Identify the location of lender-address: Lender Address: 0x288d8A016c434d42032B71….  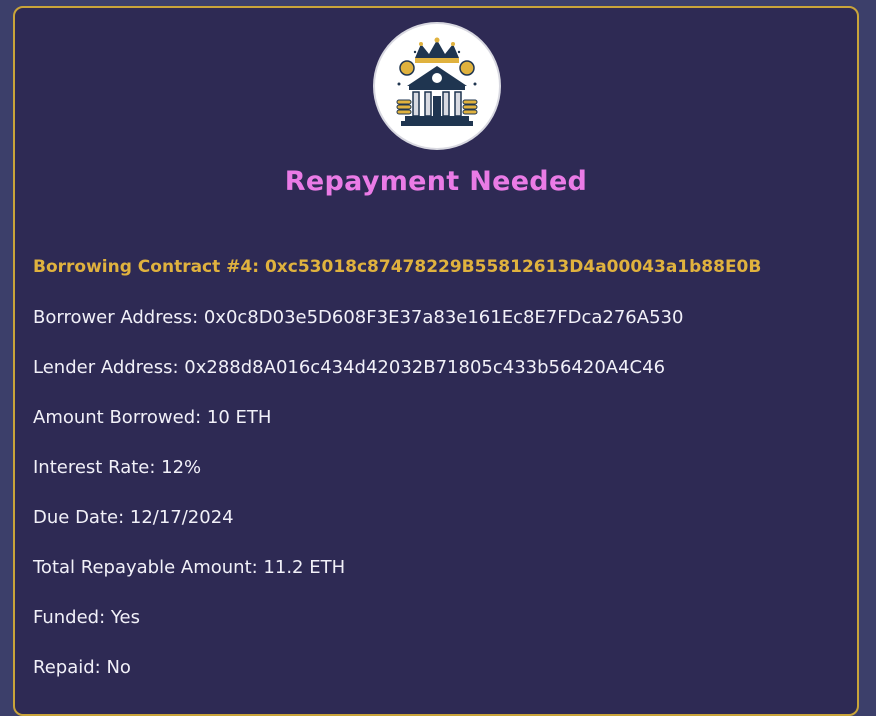
(349, 367).